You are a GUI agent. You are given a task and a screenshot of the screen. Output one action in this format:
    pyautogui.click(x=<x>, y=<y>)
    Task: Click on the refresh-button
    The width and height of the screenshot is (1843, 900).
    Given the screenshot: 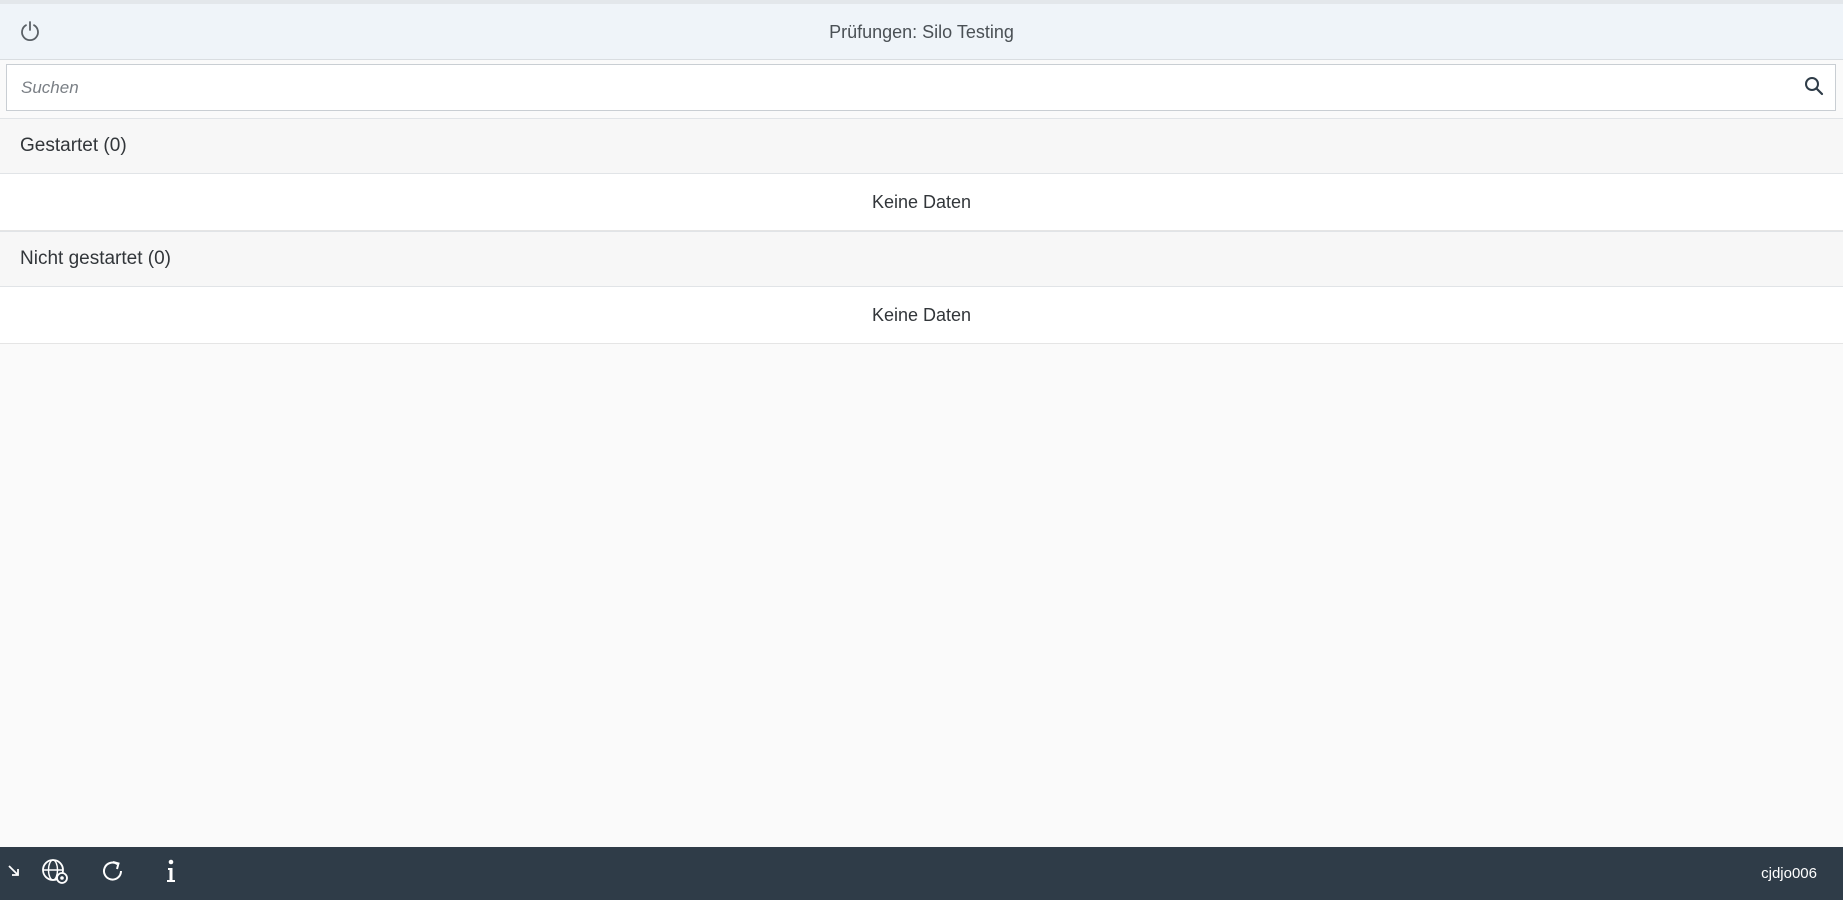 What is the action you would take?
    pyautogui.click(x=113, y=873)
    